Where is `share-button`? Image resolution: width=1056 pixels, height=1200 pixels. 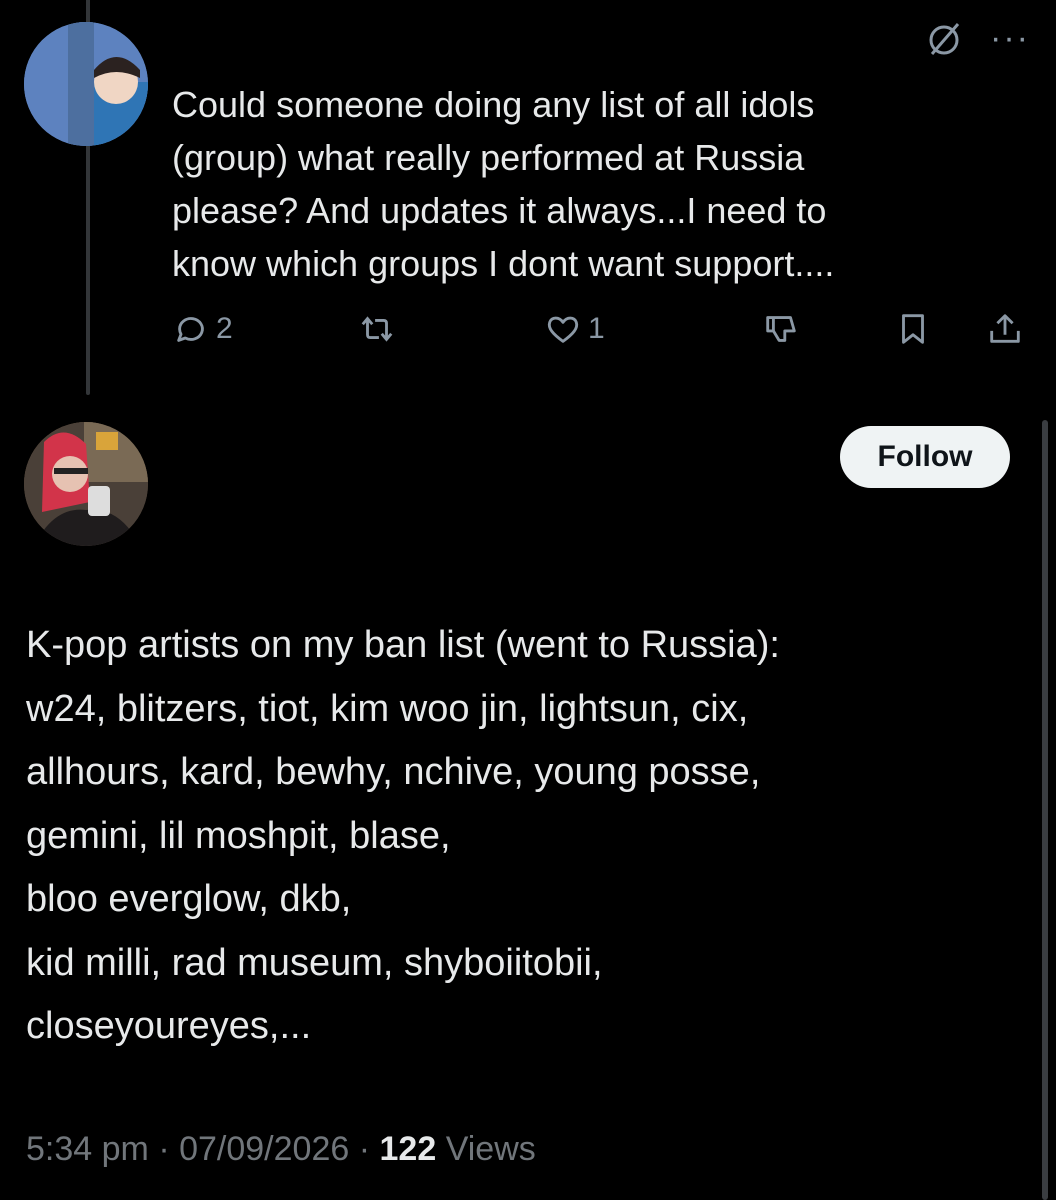
share-button is located at coordinates (1005, 329).